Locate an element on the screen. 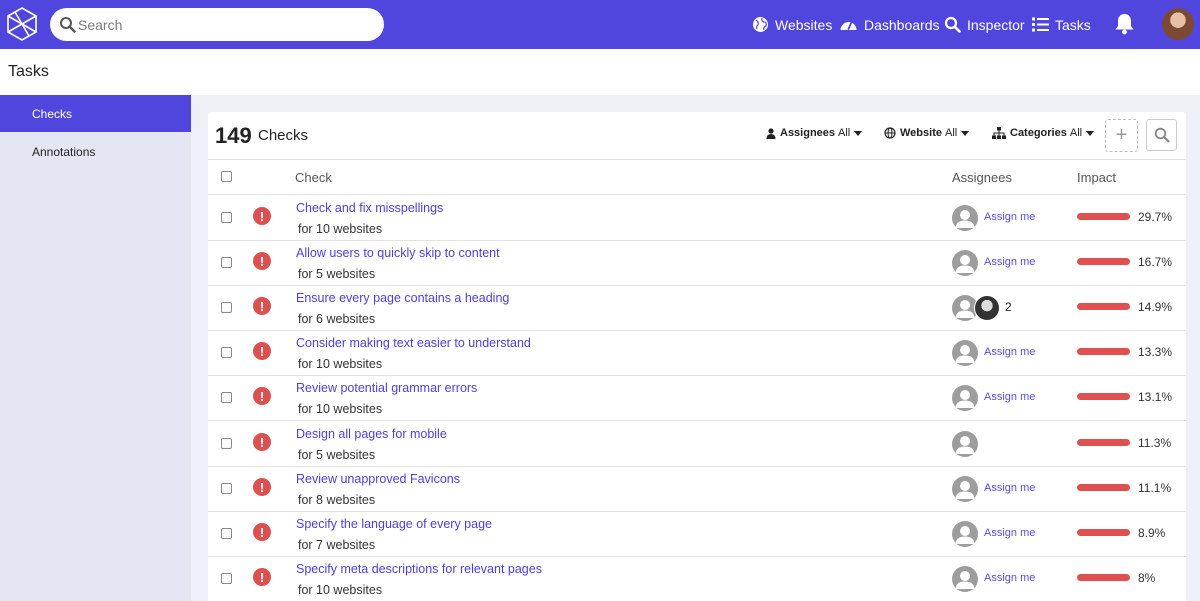 The image size is (1200, 601). check-website-count: for 10 websites is located at coordinates (340, 229).